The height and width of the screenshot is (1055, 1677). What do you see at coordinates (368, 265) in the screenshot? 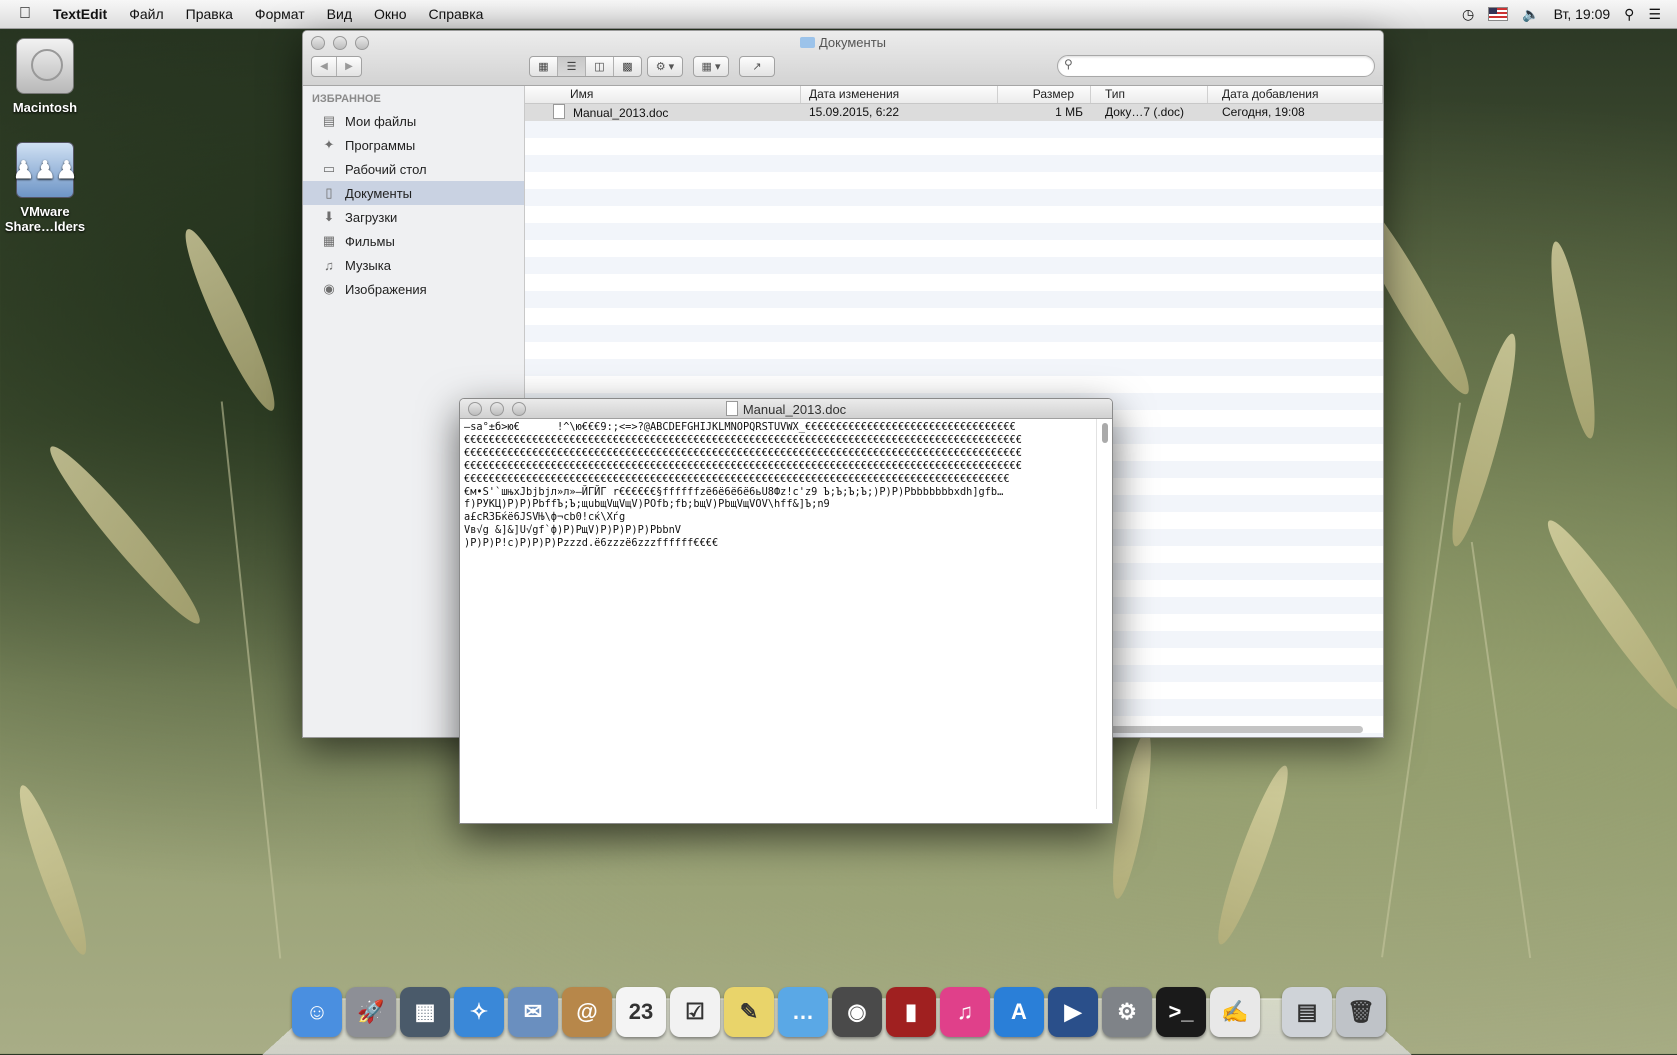
I see `sidebar-item-label: Музыка` at bounding box center [368, 265].